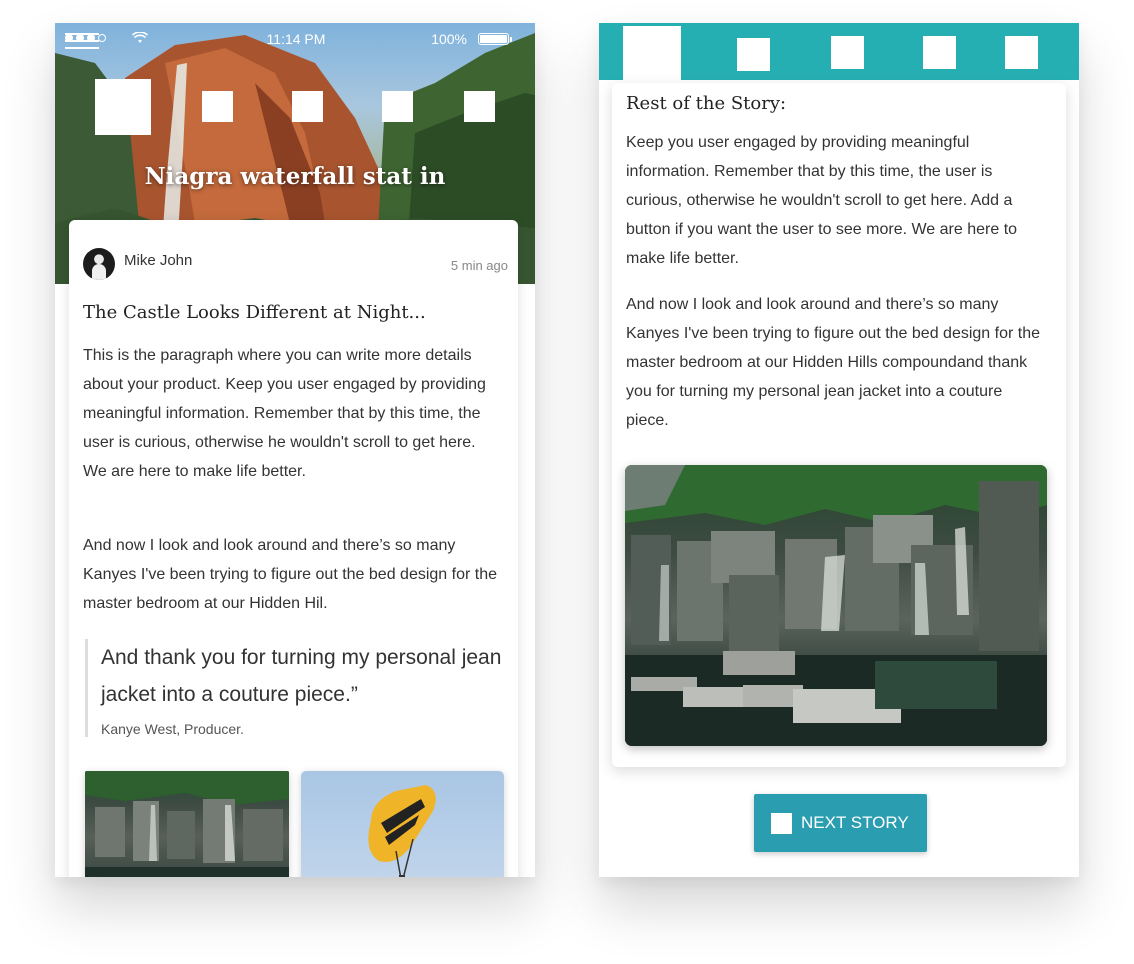  What do you see at coordinates (295, 176) in the screenshot?
I see `hero-title: Niagra waterfall stat in` at bounding box center [295, 176].